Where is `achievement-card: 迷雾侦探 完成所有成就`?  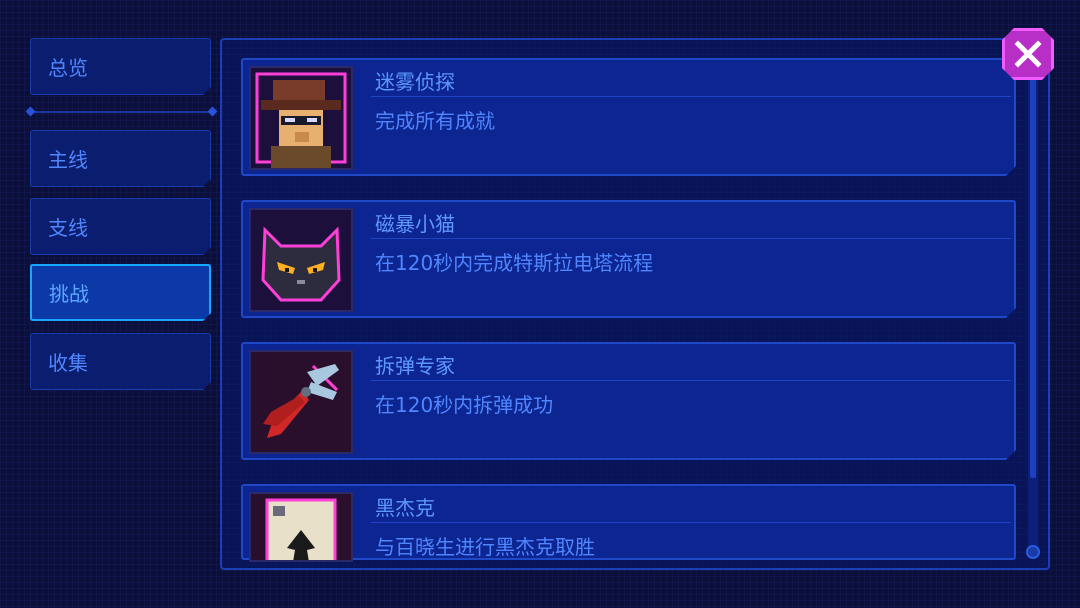
achievement-card: 迷雾侦探 完成所有成就 is located at coordinates (628, 117).